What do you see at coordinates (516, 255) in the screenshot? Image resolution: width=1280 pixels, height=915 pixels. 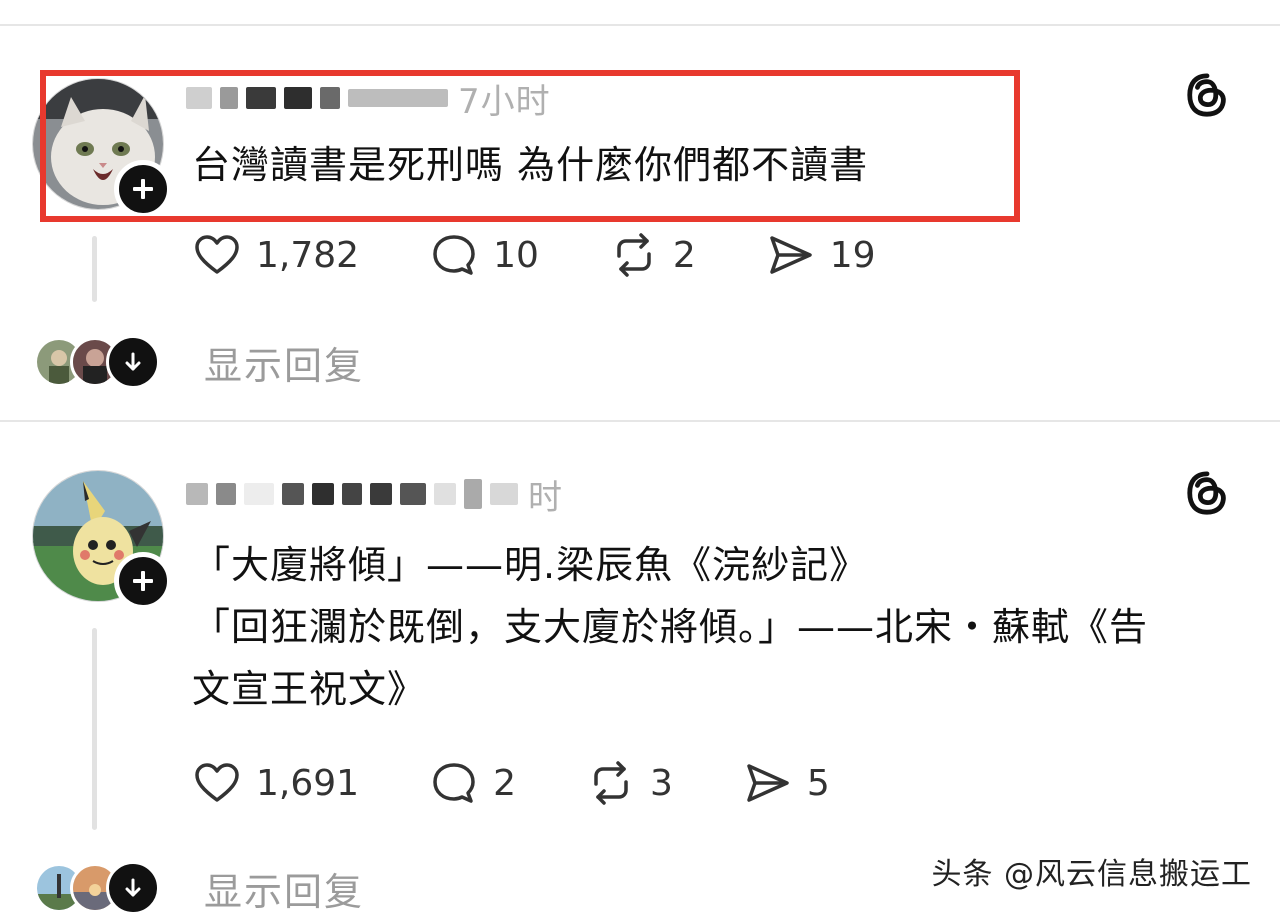 I see `post-1-comment-count: 10` at bounding box center [516, 255].